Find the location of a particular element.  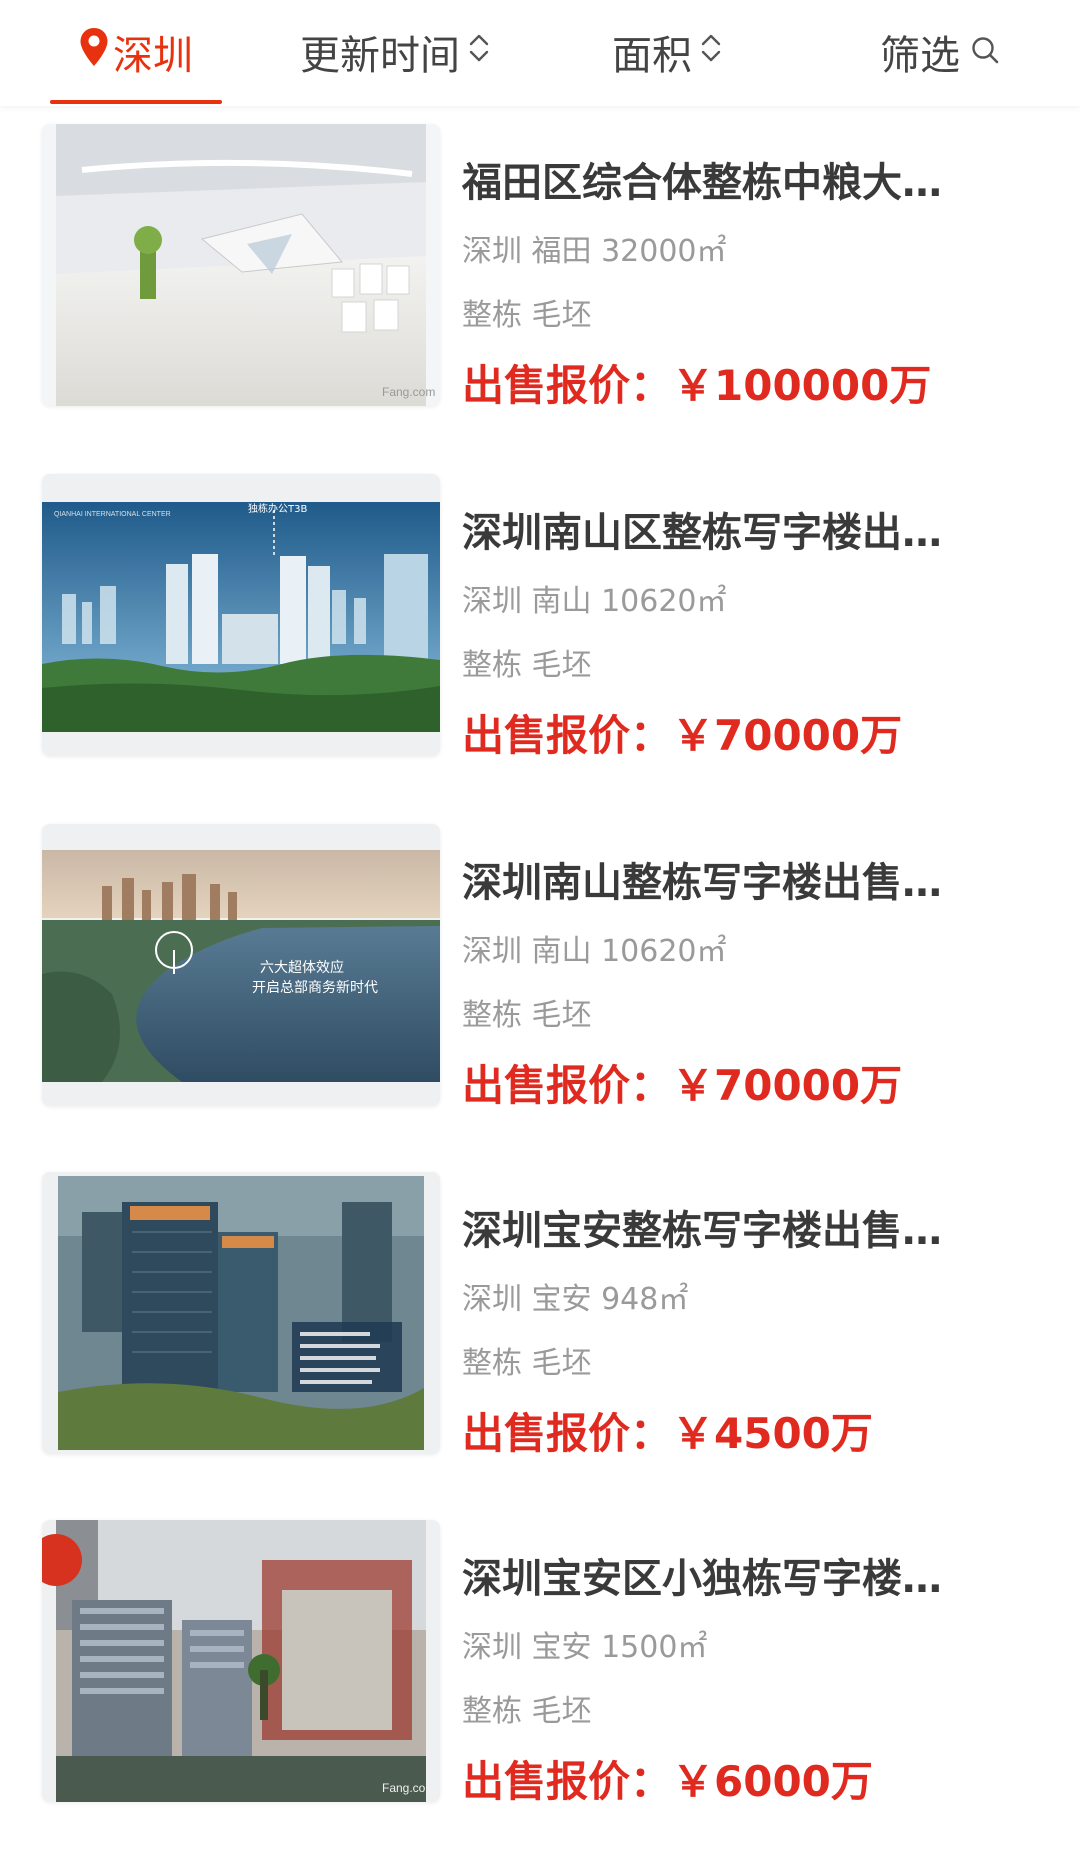

city-filter: 深圳 is located at coordinates (136, 52).